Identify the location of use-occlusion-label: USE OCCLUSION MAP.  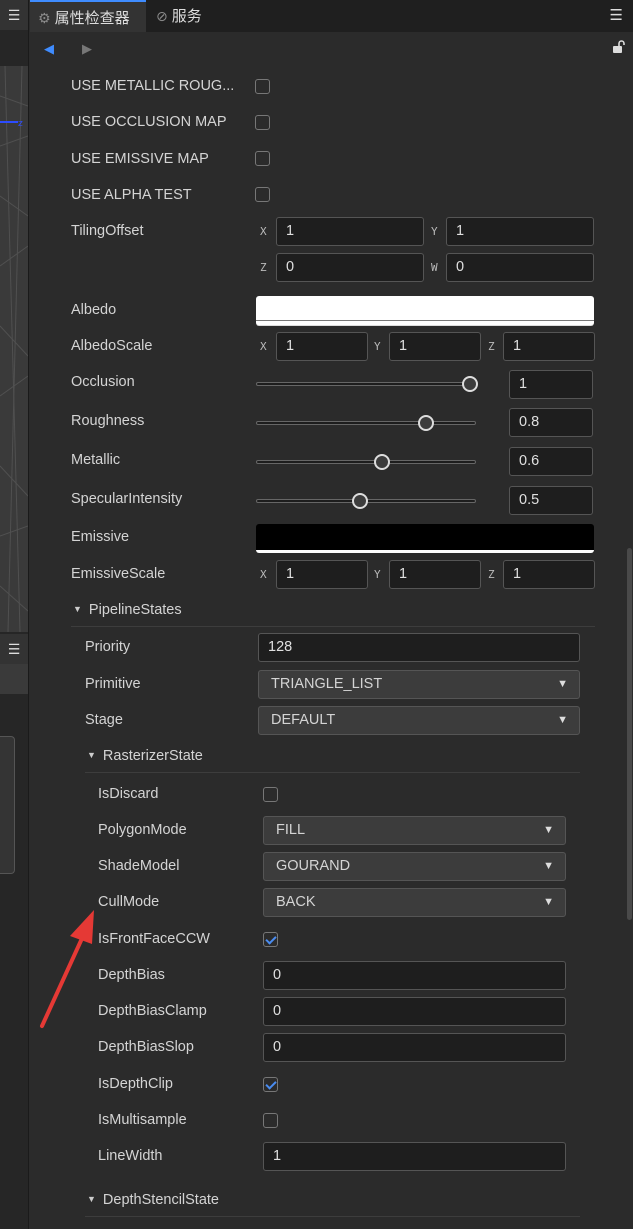
(149, 122).